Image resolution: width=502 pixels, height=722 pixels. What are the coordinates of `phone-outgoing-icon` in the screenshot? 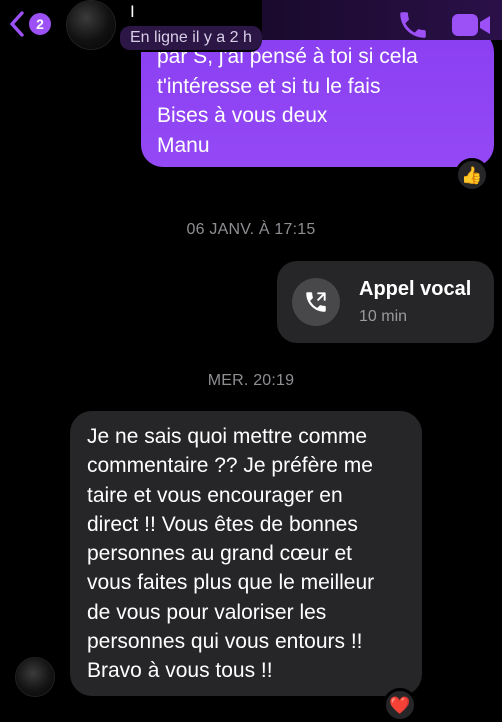 It's located at (316, 302).